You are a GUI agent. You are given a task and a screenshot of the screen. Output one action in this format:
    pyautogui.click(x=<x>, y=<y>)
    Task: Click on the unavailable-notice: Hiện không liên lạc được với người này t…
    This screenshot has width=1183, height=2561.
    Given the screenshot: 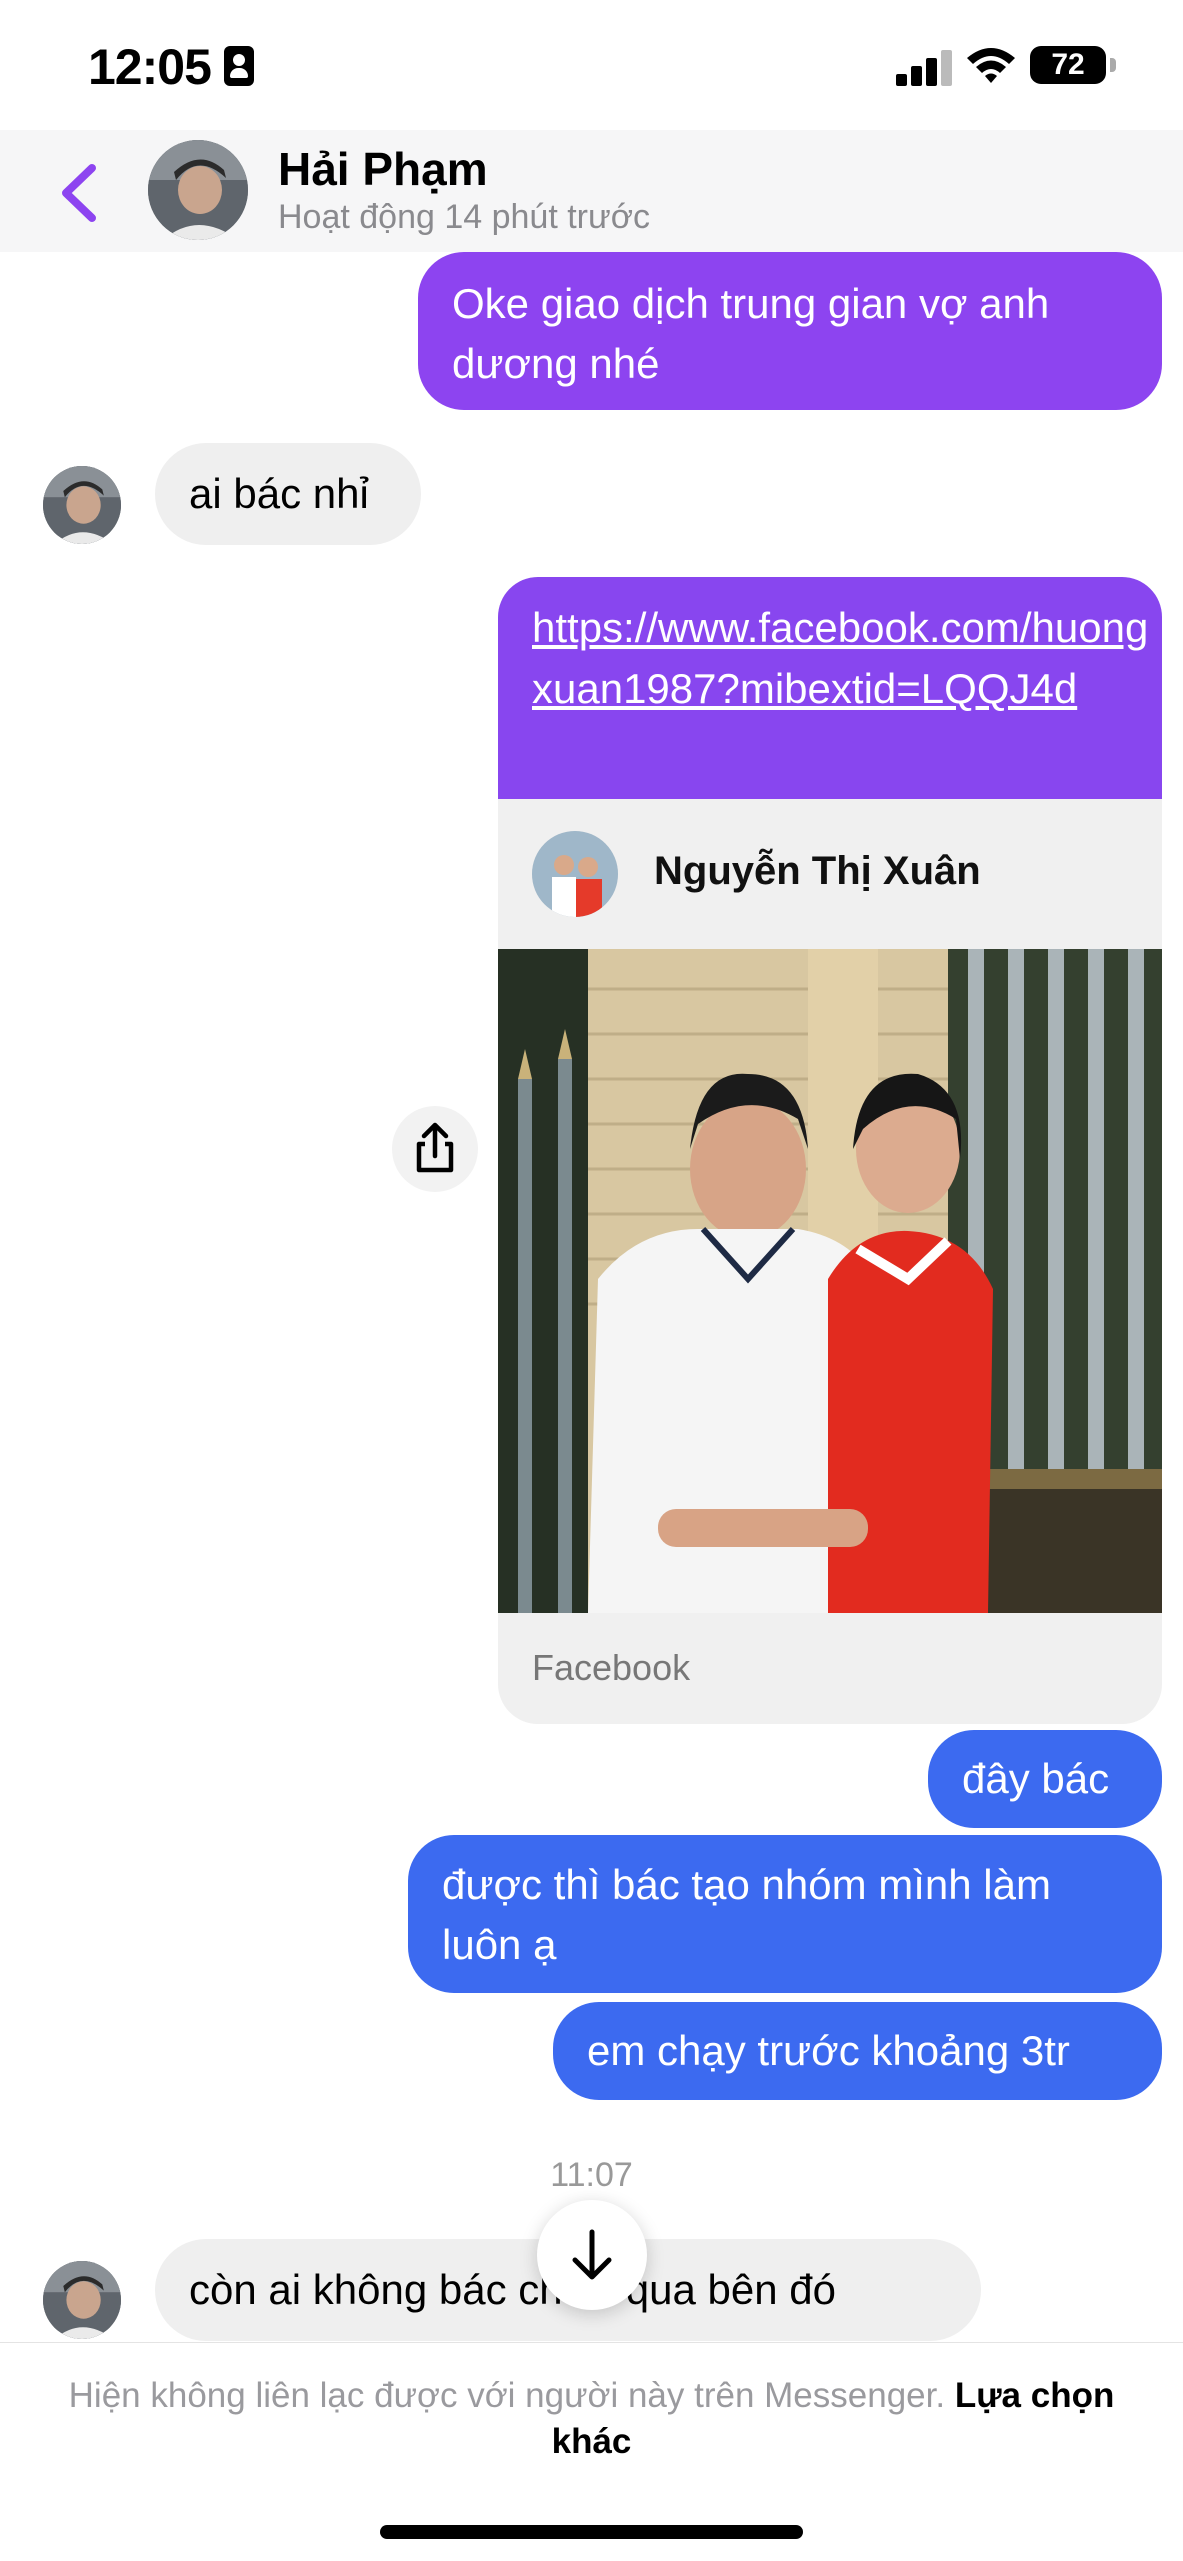 What is the action you would take?
    pyautogui.click(x=591, y=2419)
    